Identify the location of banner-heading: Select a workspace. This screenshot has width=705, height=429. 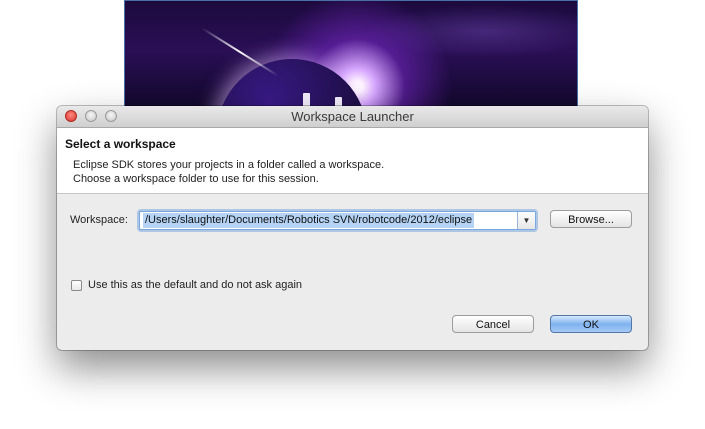
(120, 144).